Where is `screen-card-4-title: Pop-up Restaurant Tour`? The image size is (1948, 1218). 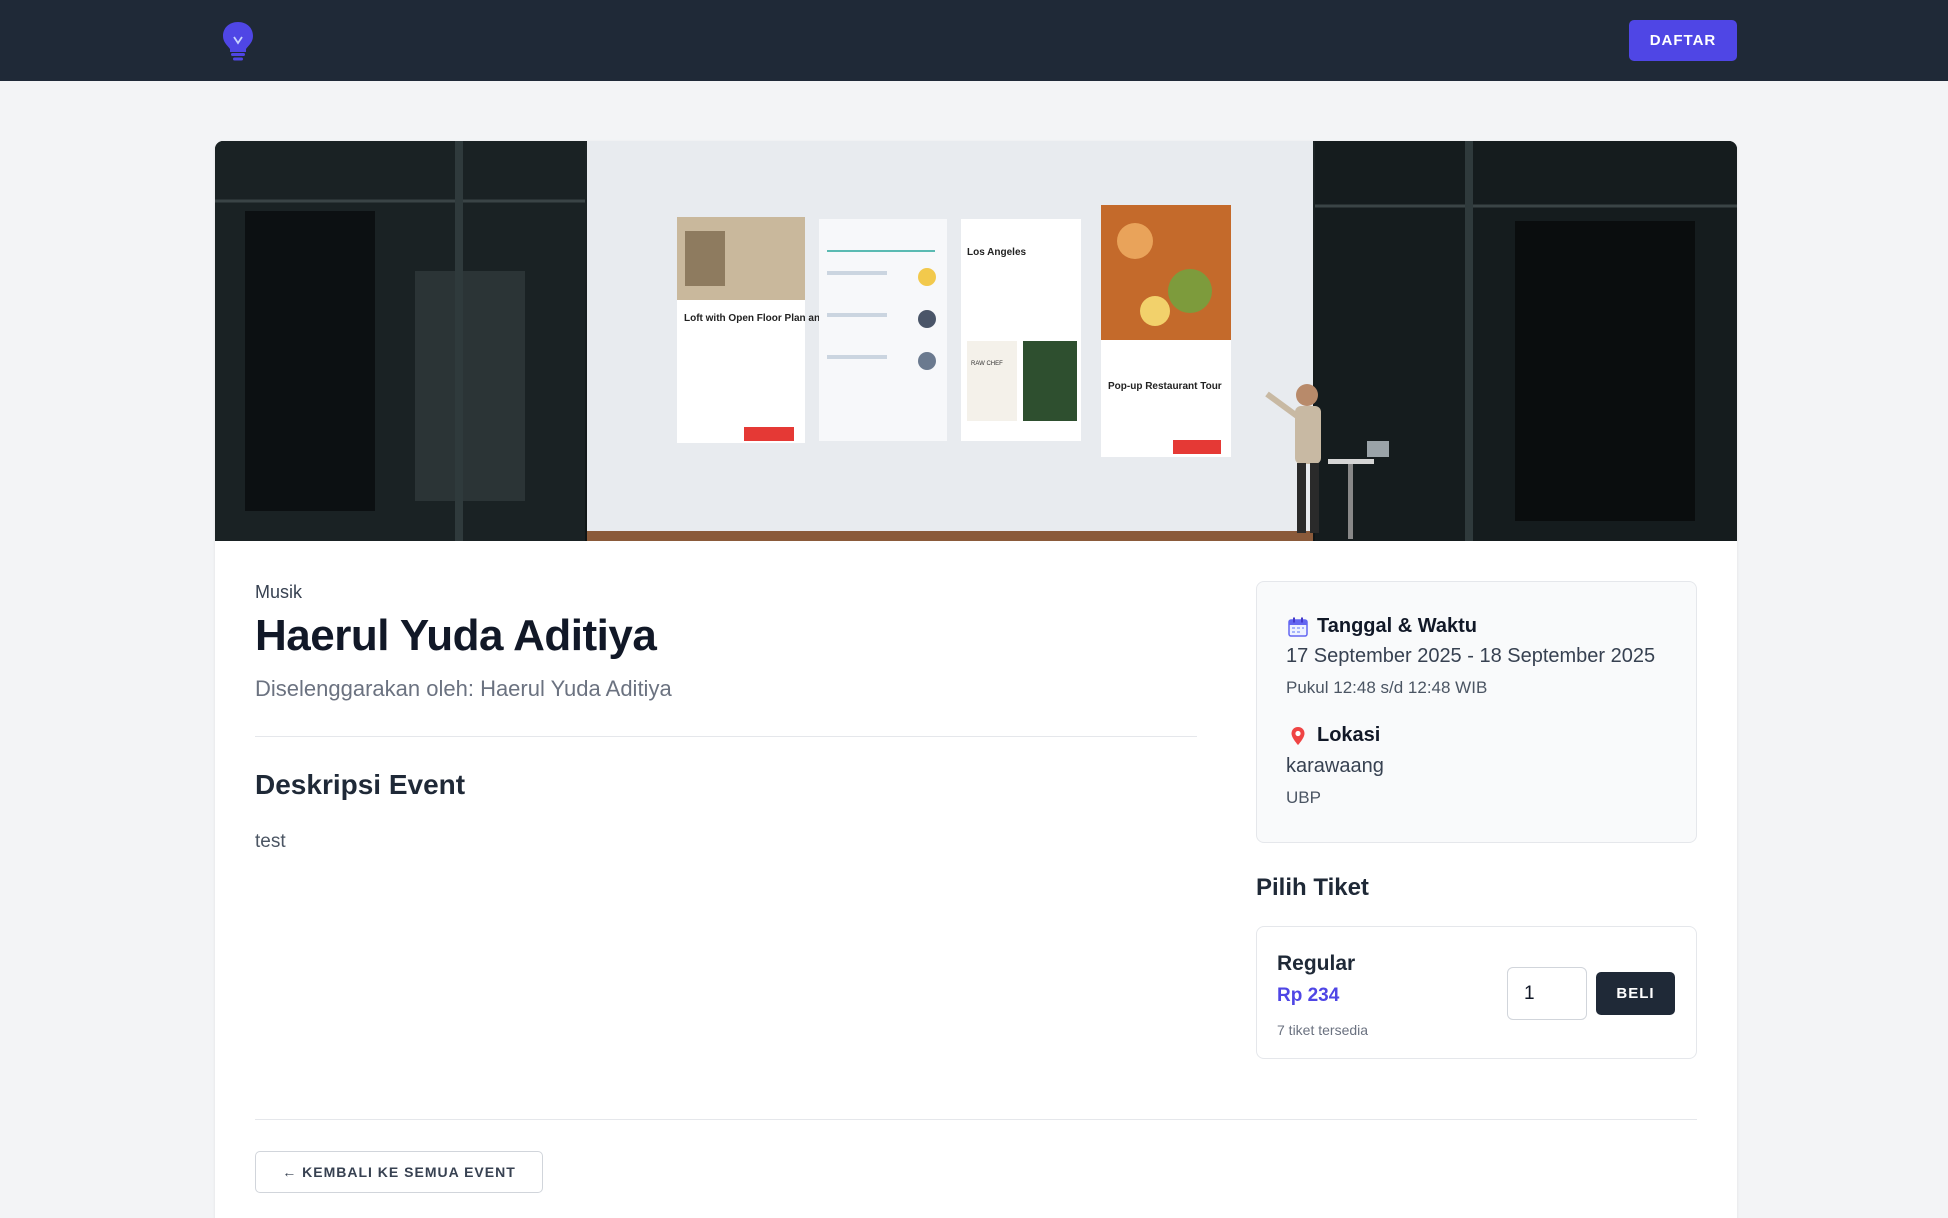
screen-card-4-title: Pop-up Restaurant Tour is located at coordinates (1165, 386).